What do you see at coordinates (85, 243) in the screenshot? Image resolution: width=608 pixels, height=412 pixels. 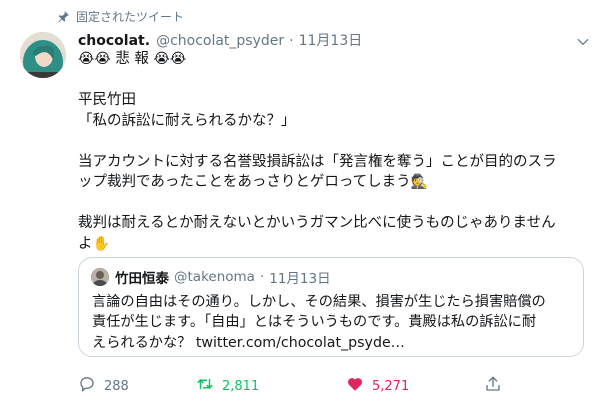 I see `tweet-line-7-text: よ` at bounding box center [85, 243].